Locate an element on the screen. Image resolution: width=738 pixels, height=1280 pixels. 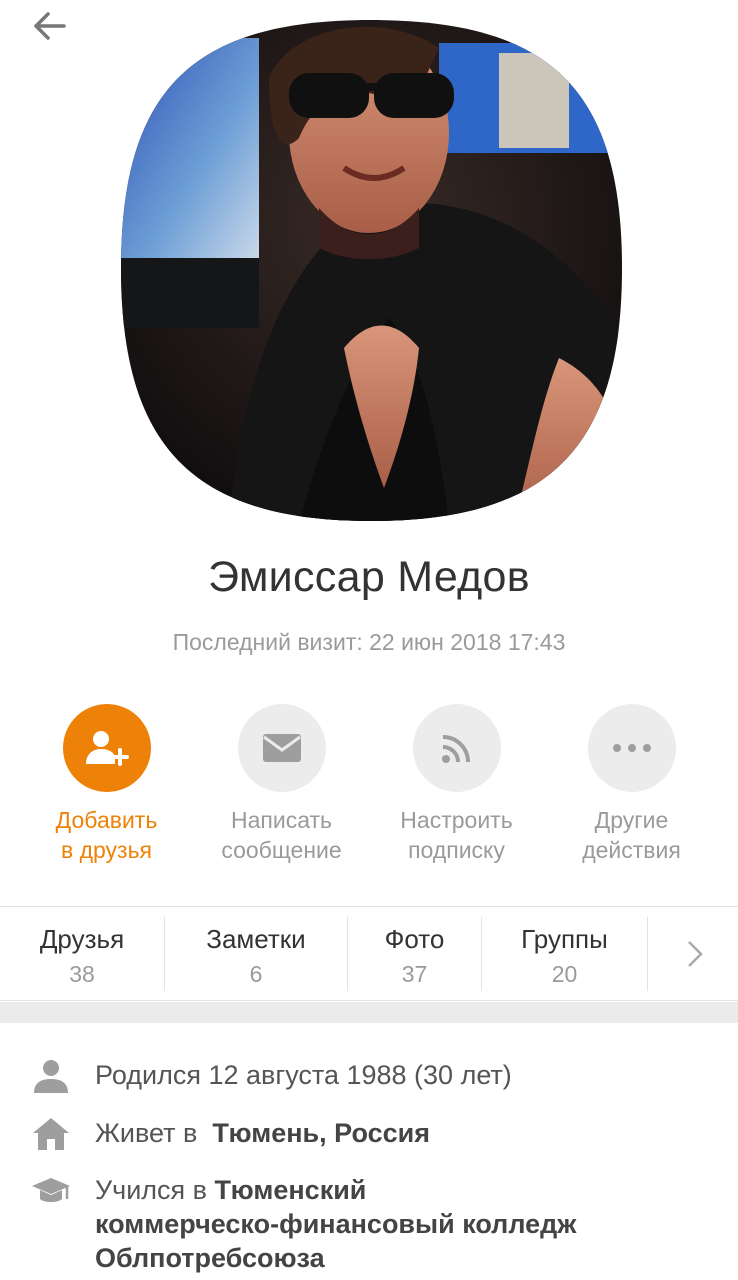
stats-more-button is located at coordinates (695, 953).